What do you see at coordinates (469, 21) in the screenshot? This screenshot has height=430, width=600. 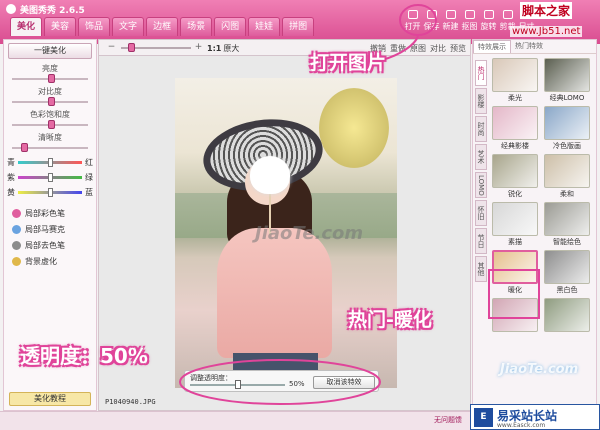 I see `toolbar-button-3: 抠图` at bounding box center [469, 21].